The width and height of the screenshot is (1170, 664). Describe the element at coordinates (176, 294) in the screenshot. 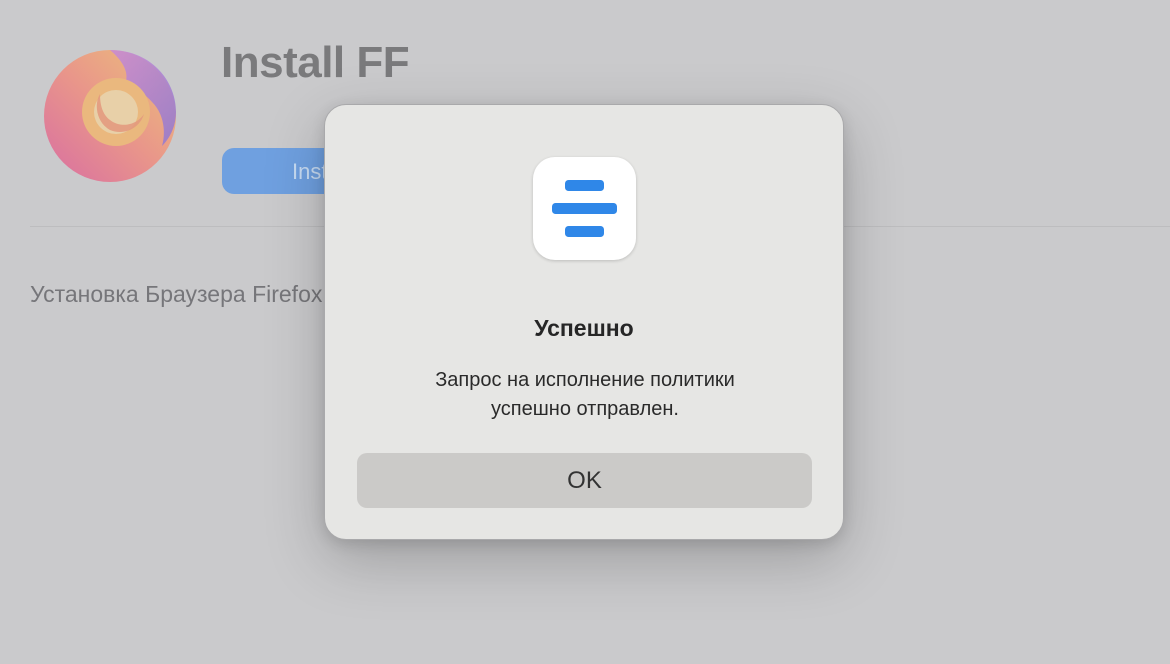

I see `app-description: Установка Браузера Firefox` at that location.